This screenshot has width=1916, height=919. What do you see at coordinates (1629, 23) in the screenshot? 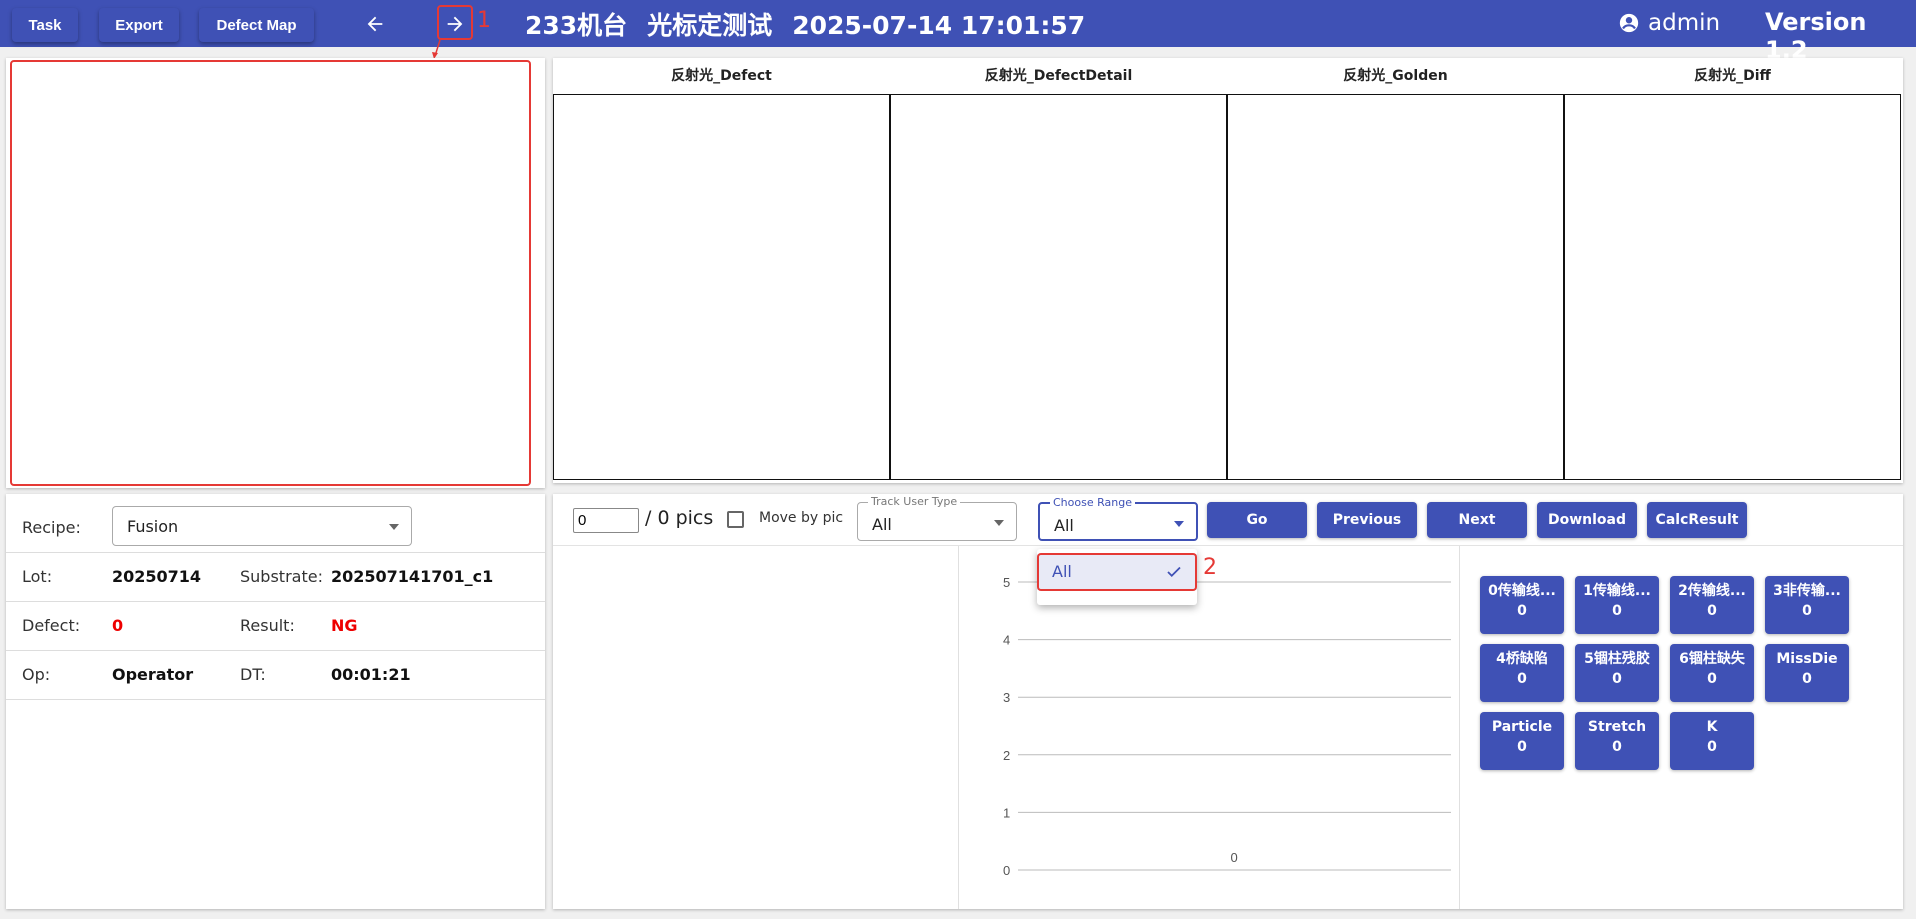
I see `account-circle-icon` at bounding box center [1629, 23].